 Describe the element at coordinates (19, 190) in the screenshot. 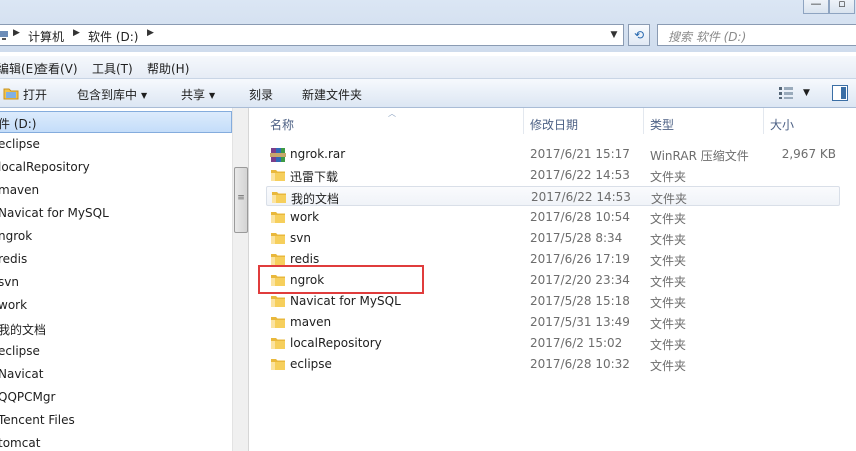

I see `nav-item: maven` at that location.